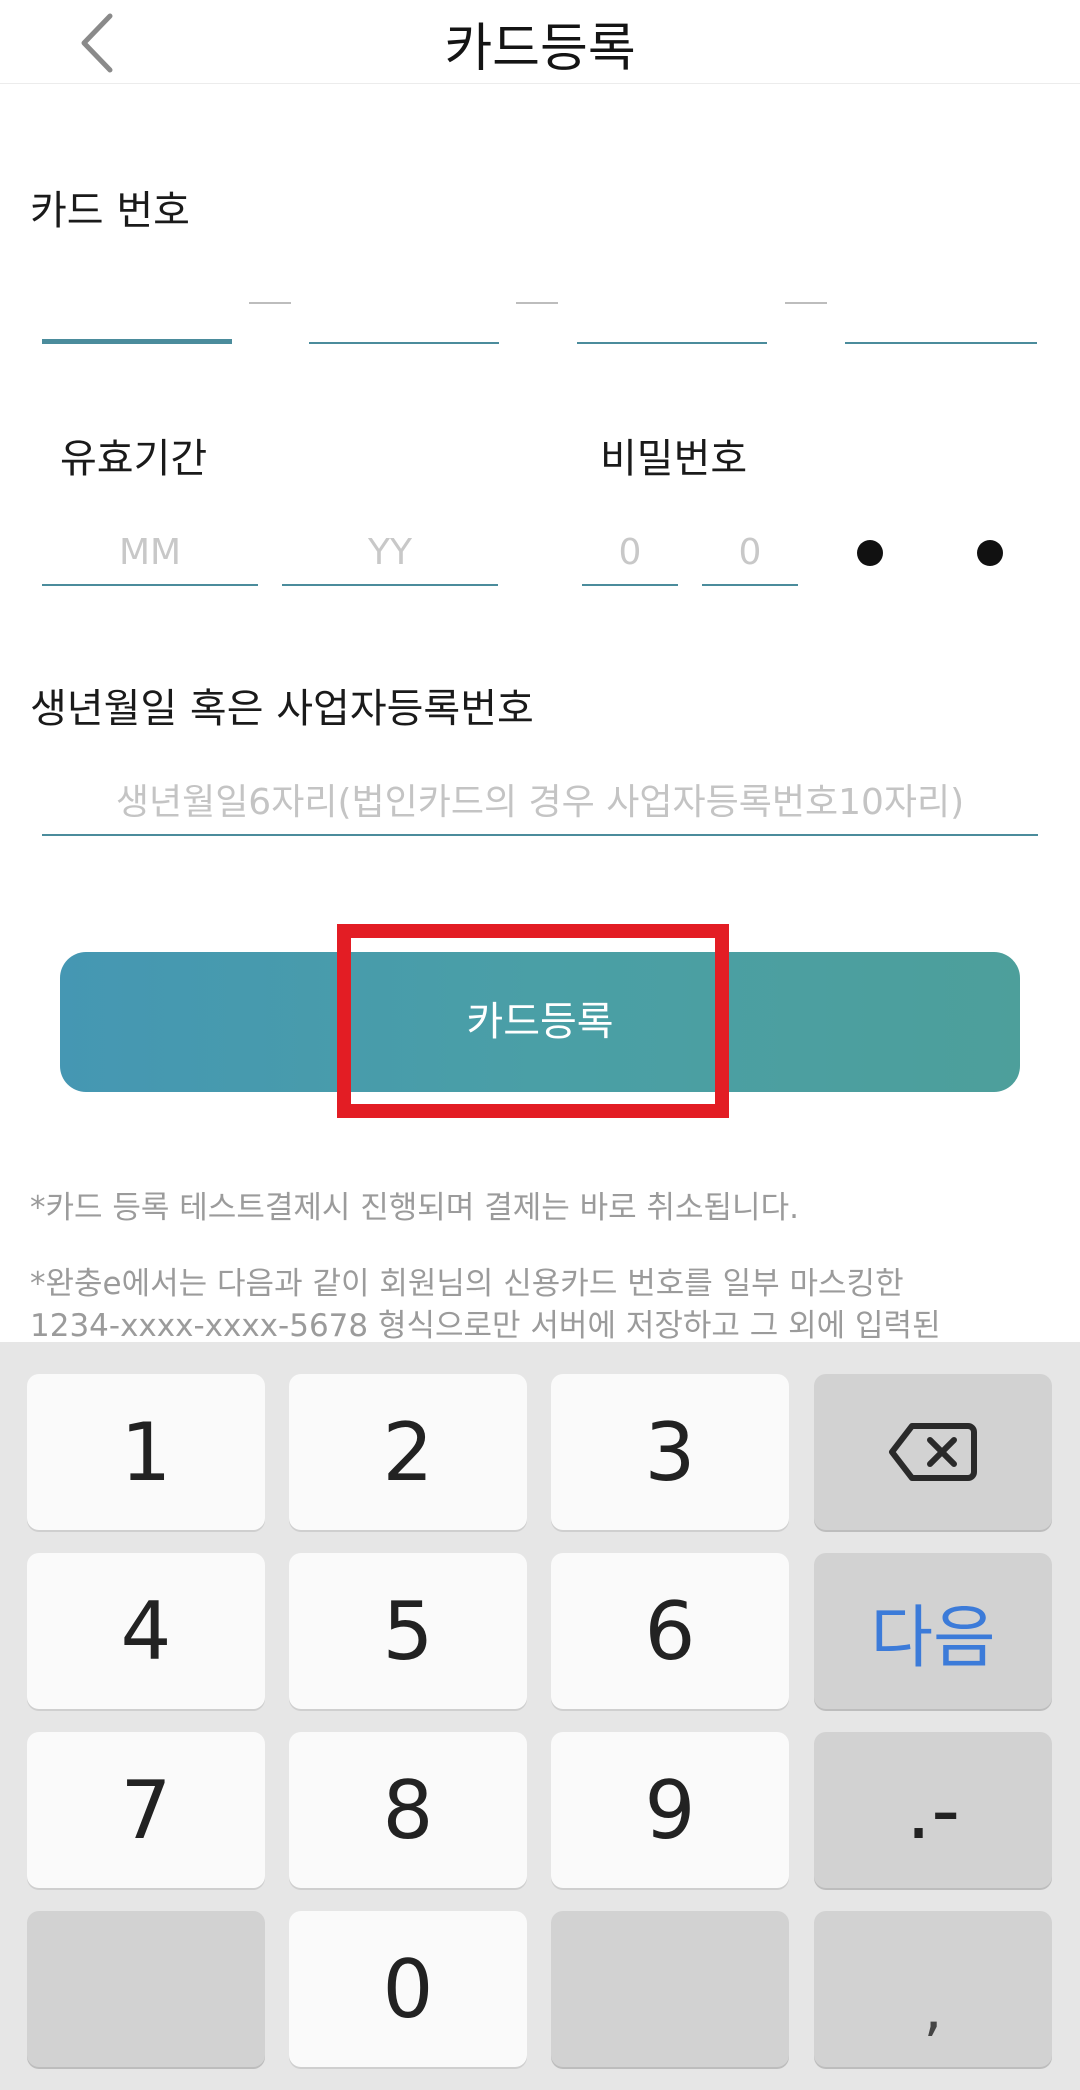 This screenshot has width=1080, height=2090. What do you see at coordinates (110, 211) in the screenshot?
I see `card-number-label: 카드 번호` at bounding box center [110, 211].